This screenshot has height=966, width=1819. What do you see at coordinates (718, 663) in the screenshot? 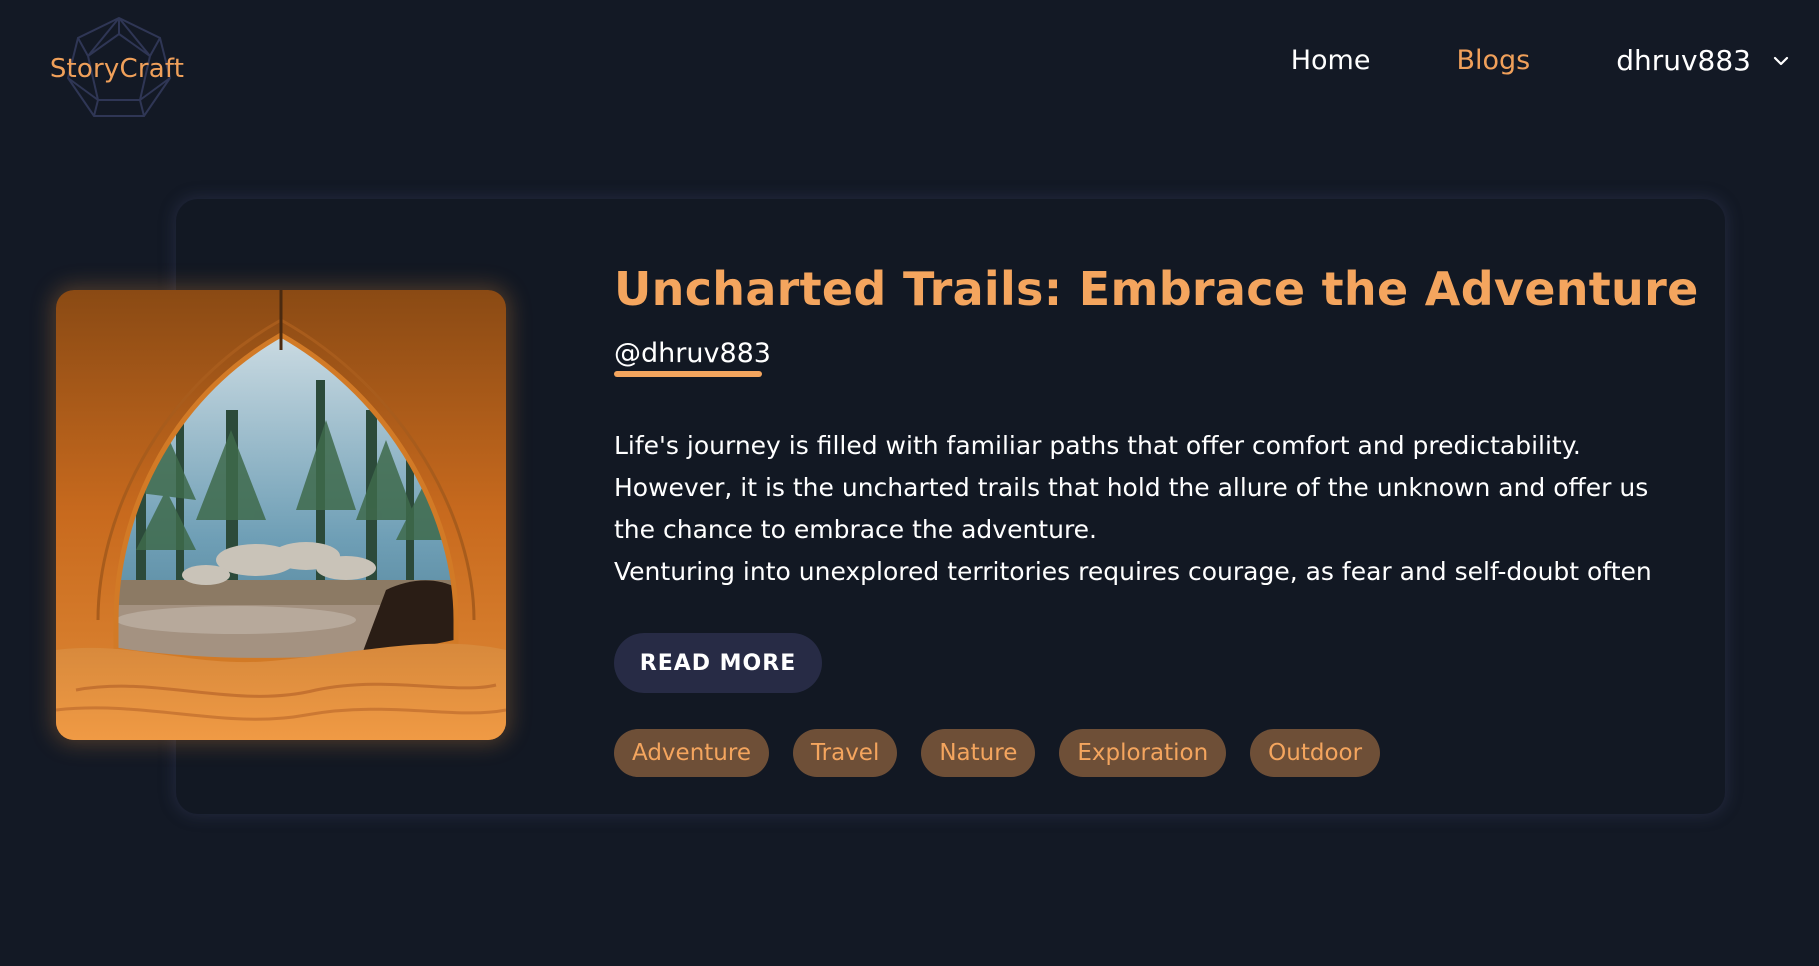
I see `read-more-button: READ MORE` at bounding box center [718, 663].